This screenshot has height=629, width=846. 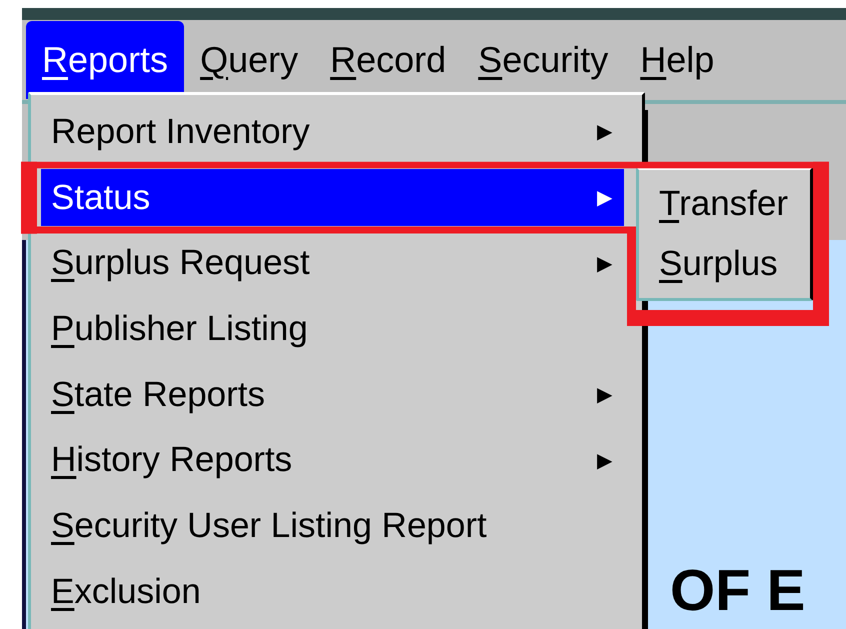 I want to click on menu-item: Record, so click(x=388, y=60).